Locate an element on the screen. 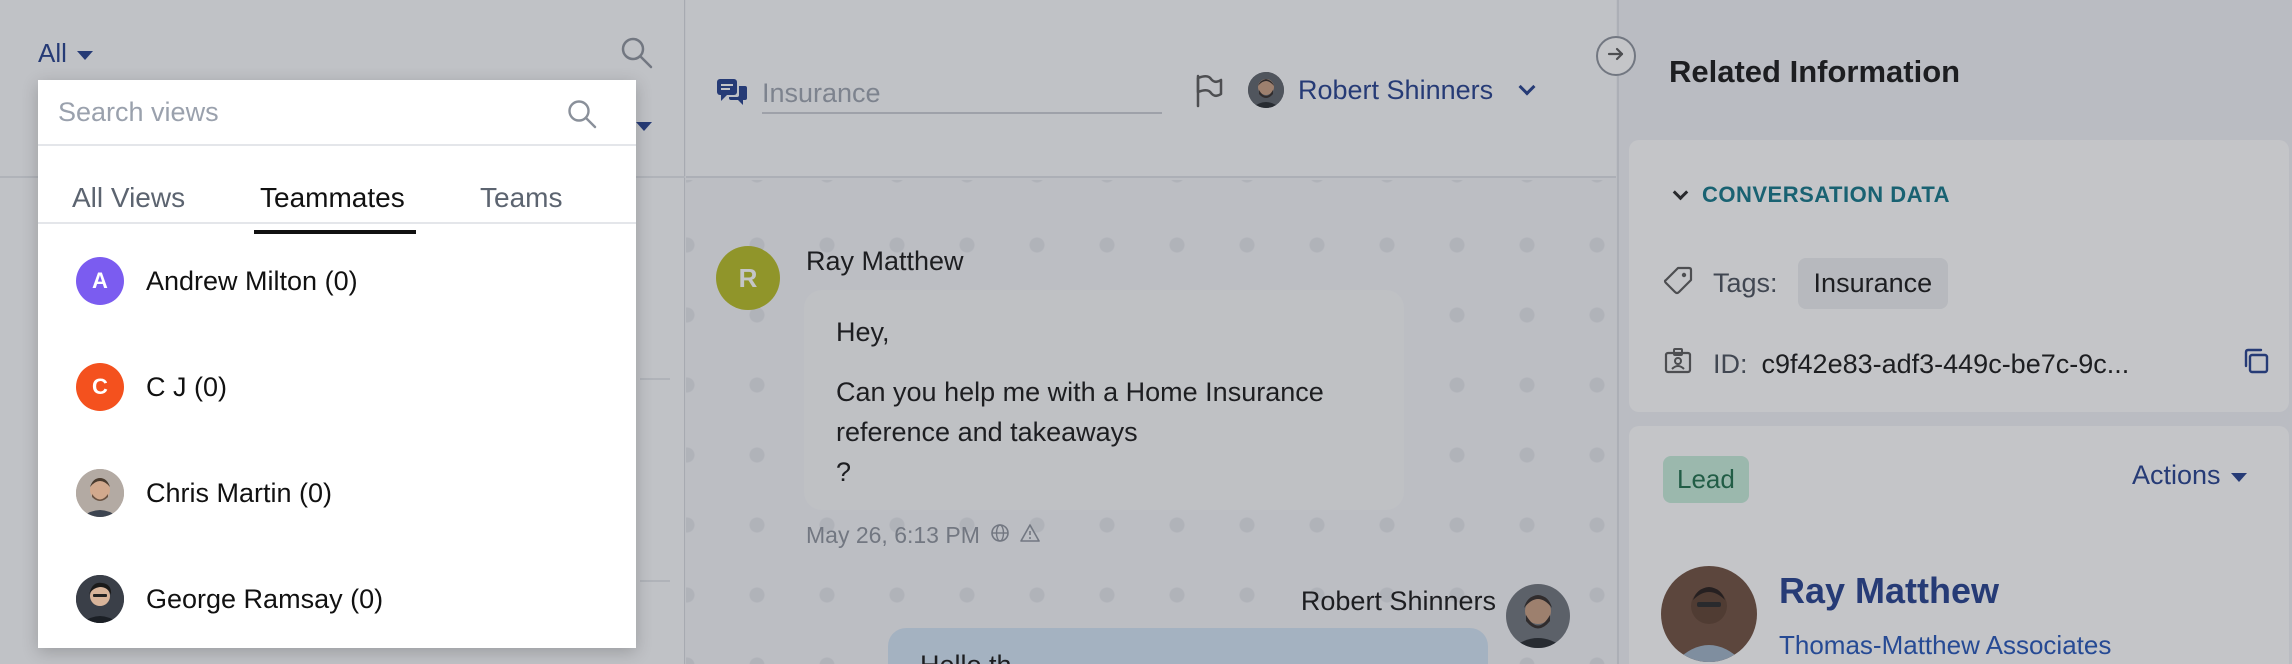  teammate-name: George Ramsay (0) is located at coordinates (265, 598).